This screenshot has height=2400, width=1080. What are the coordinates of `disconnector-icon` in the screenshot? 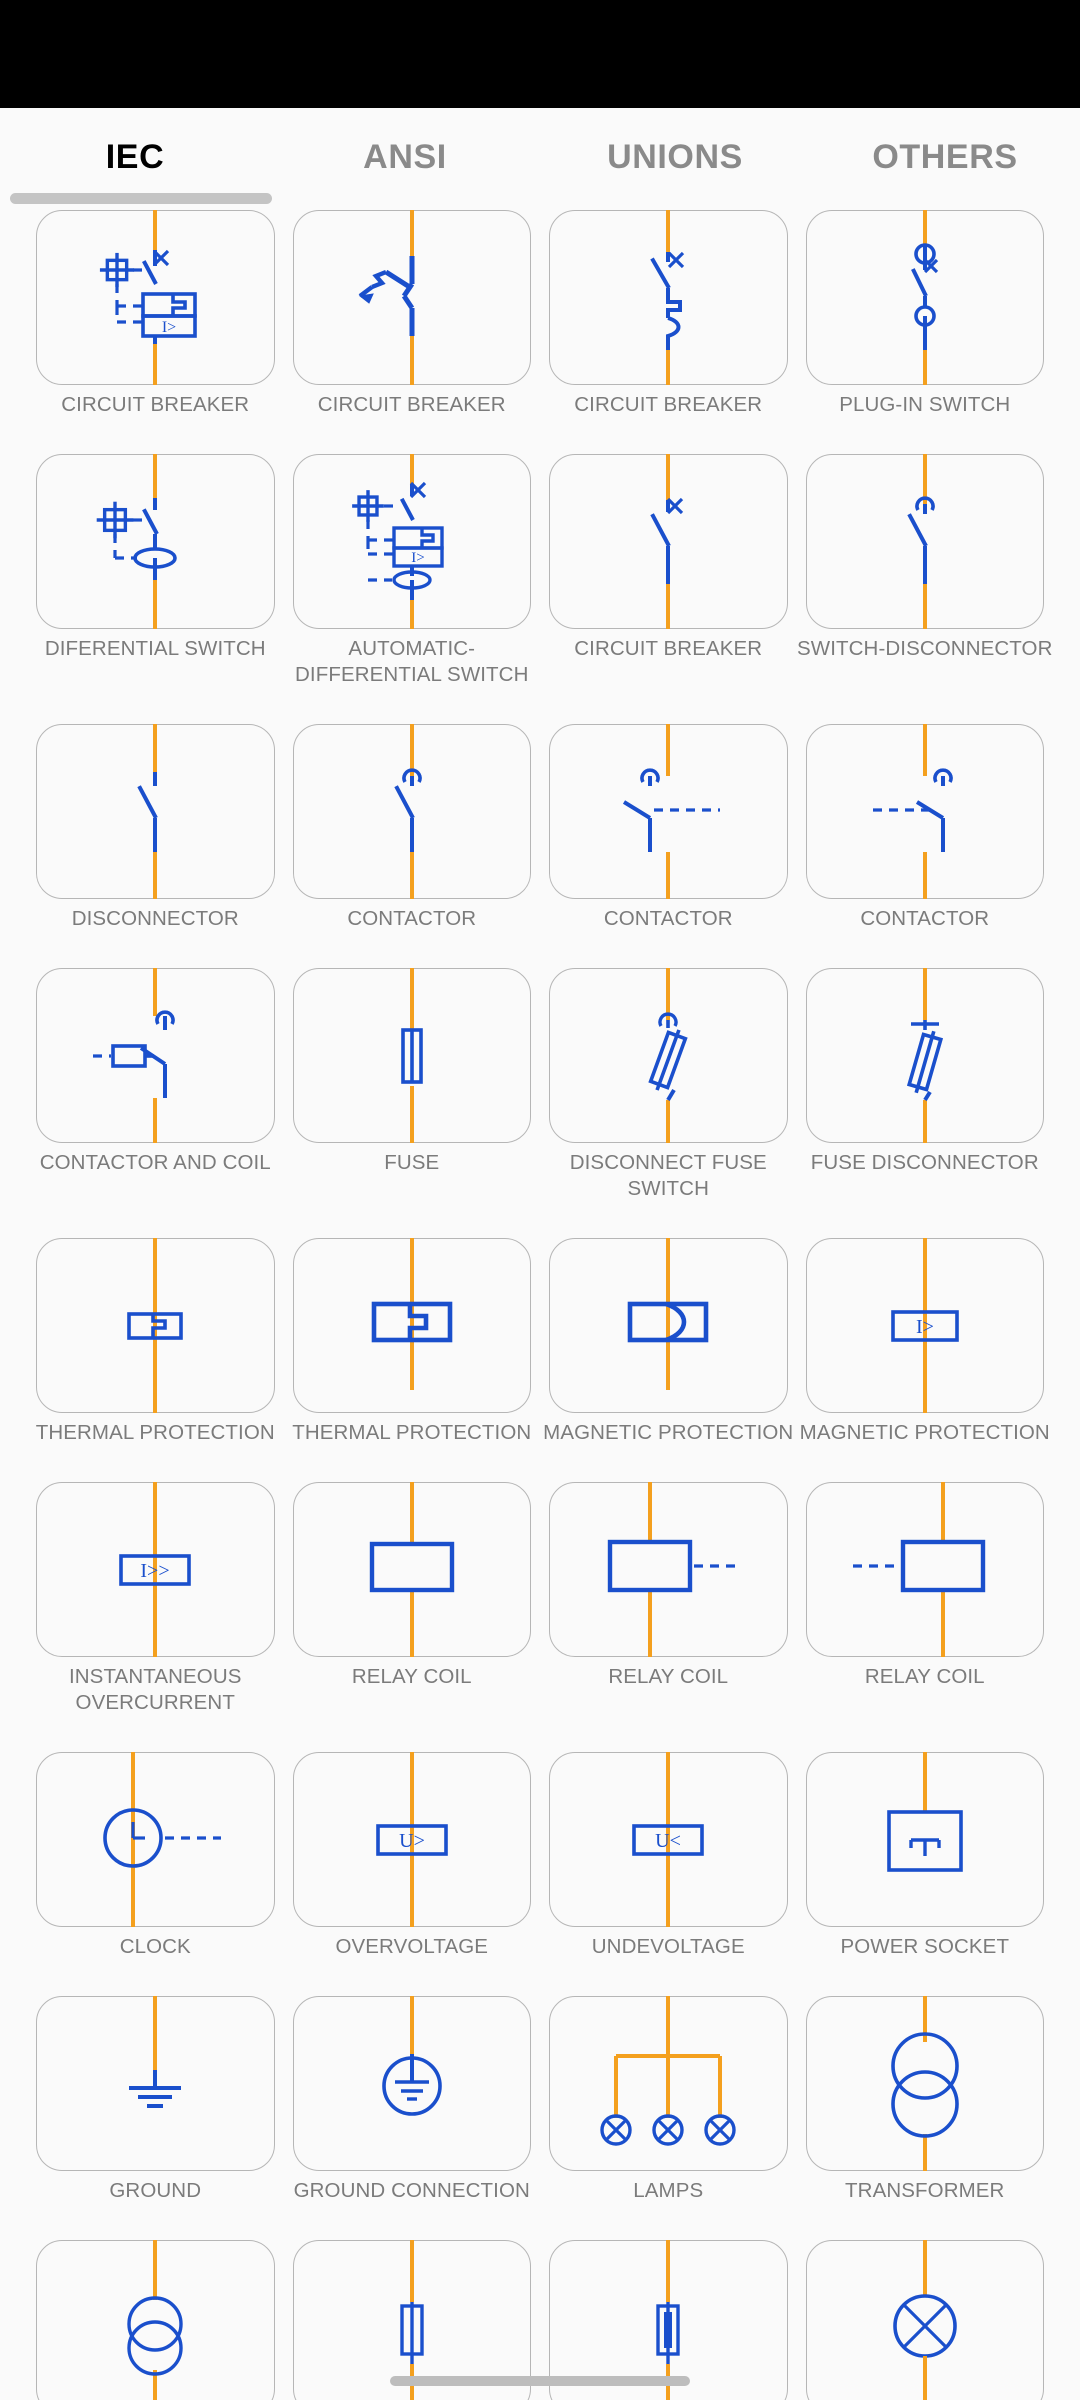 It's located at (155, 811).